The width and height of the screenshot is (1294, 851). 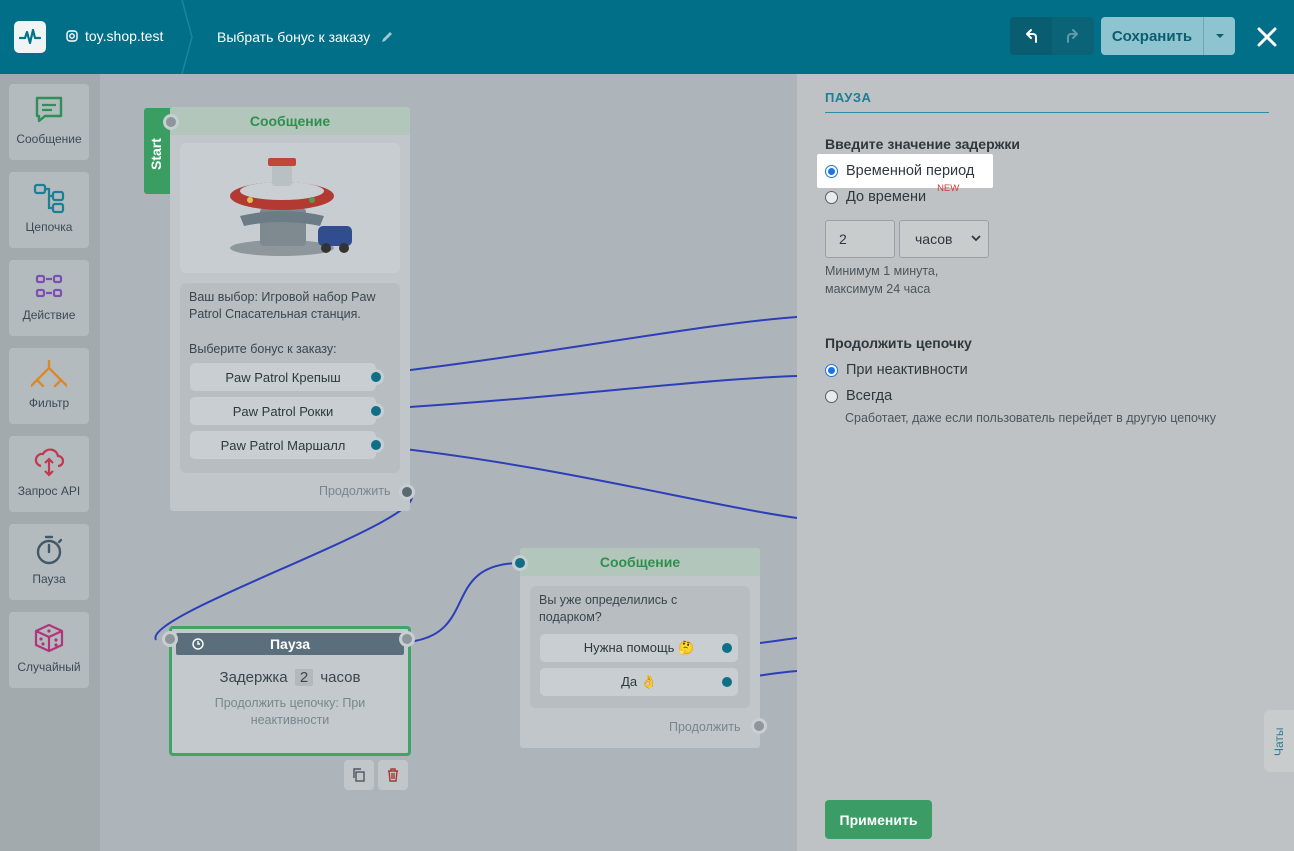 I want to click on tool-action-label: Действие, so click(x=49, y=315).